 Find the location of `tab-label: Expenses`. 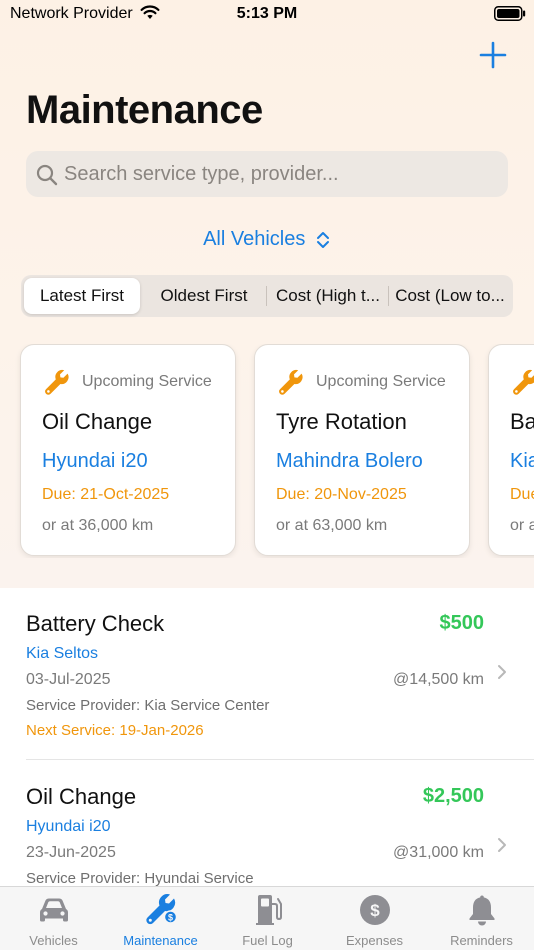

tab-label: Expenses is located at coordinates (374, 940).